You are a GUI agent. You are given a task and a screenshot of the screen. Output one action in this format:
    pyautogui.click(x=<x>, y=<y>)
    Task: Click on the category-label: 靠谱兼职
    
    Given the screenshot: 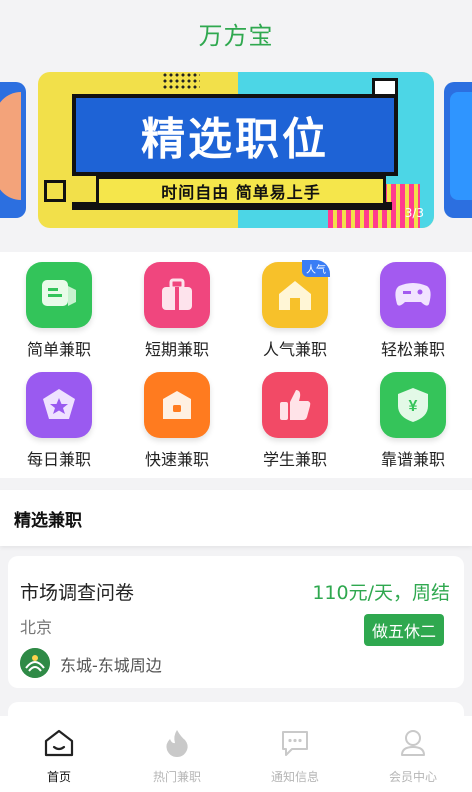 What is the action you would take?
    pyautogui.click(x=412, y=459)
    